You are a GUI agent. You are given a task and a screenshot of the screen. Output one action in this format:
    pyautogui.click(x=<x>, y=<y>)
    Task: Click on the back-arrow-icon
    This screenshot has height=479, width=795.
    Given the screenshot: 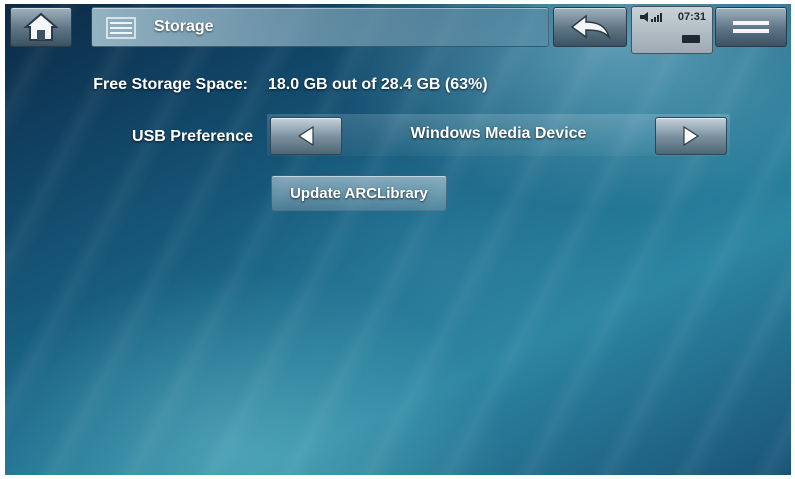 What is the action you would take?
    pyautogui.click(x=590, y=27)
    